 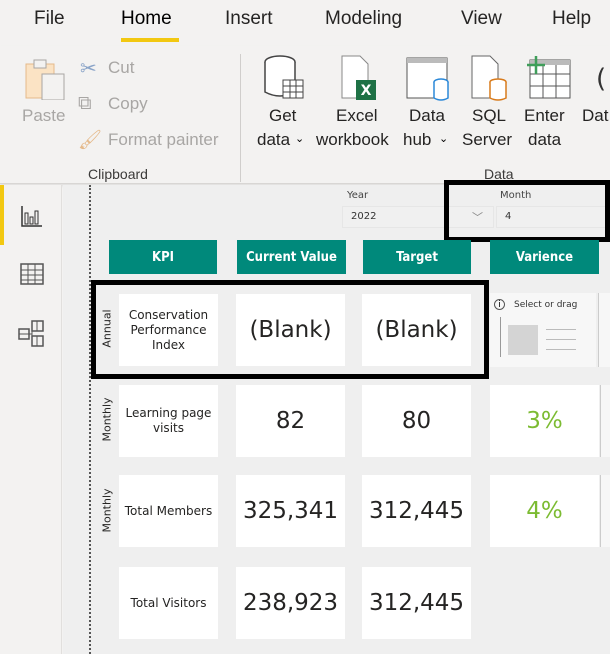 What do you see at coordinates (118, 174) in the screenshot?
I see `clipboard-group-label: Clipboard` at bounding box center [118, 174].